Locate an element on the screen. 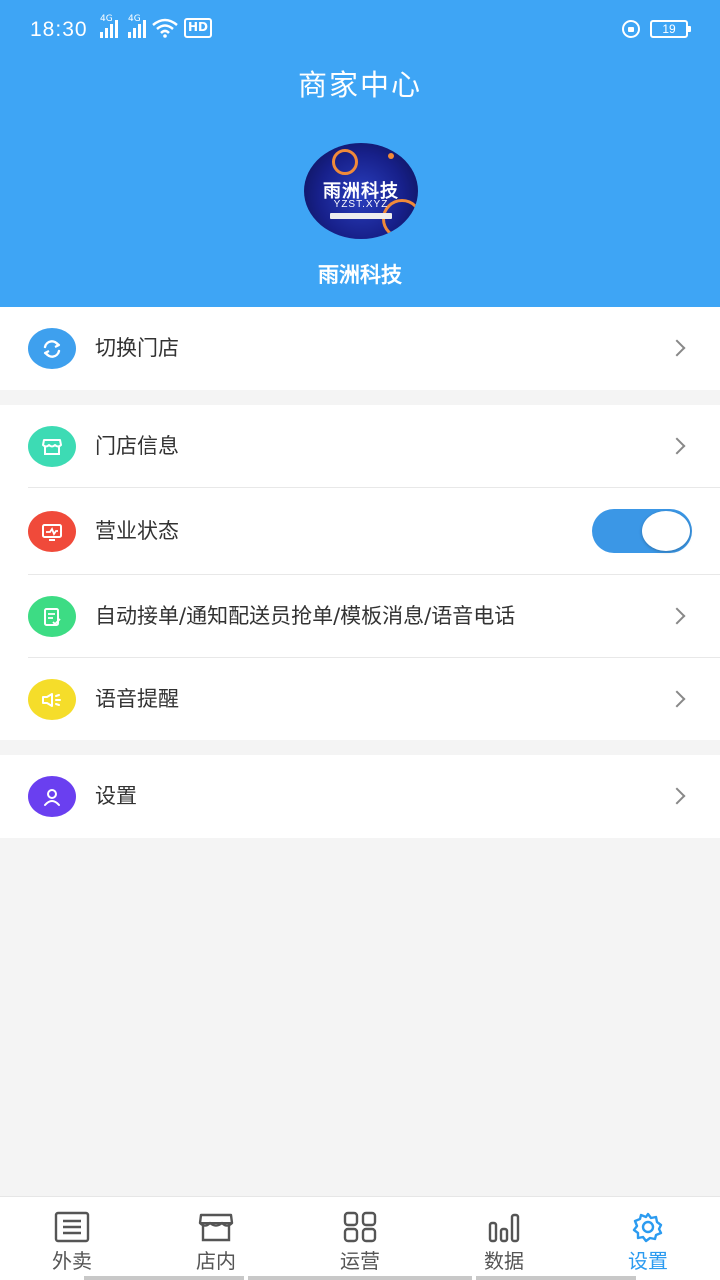  tab-label: 设置 is located at coordinates (648, 1261).